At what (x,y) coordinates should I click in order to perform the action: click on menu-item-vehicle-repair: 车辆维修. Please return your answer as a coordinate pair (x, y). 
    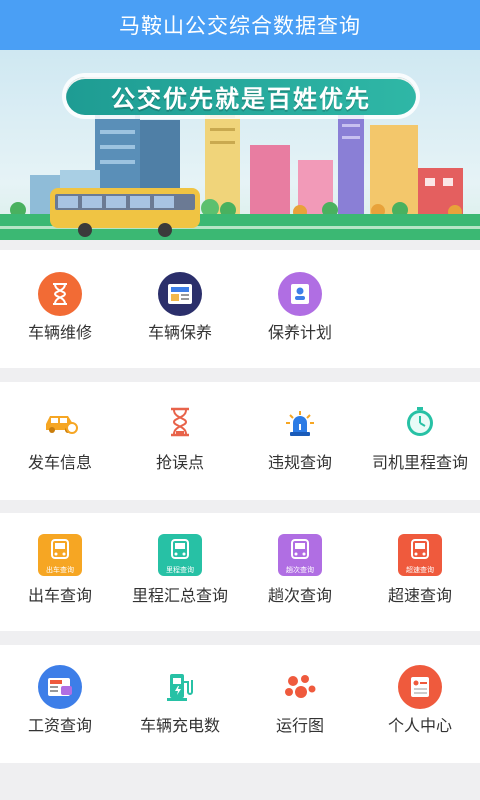
    Looking at the image, I should click on (60, 309).